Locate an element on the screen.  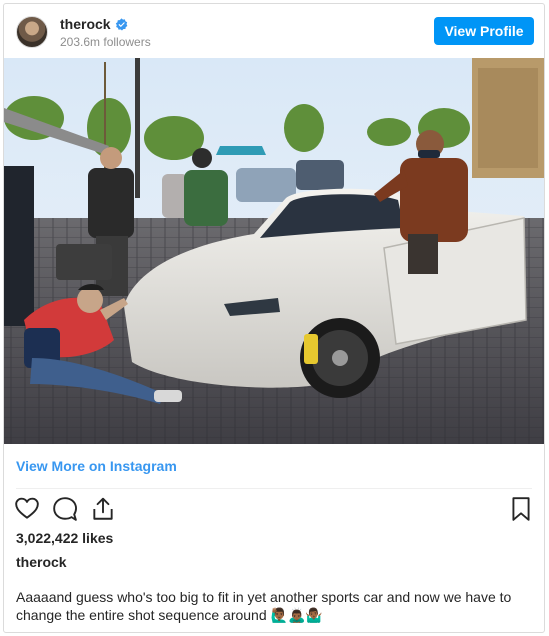
divider is located at coordinates (274, 488).